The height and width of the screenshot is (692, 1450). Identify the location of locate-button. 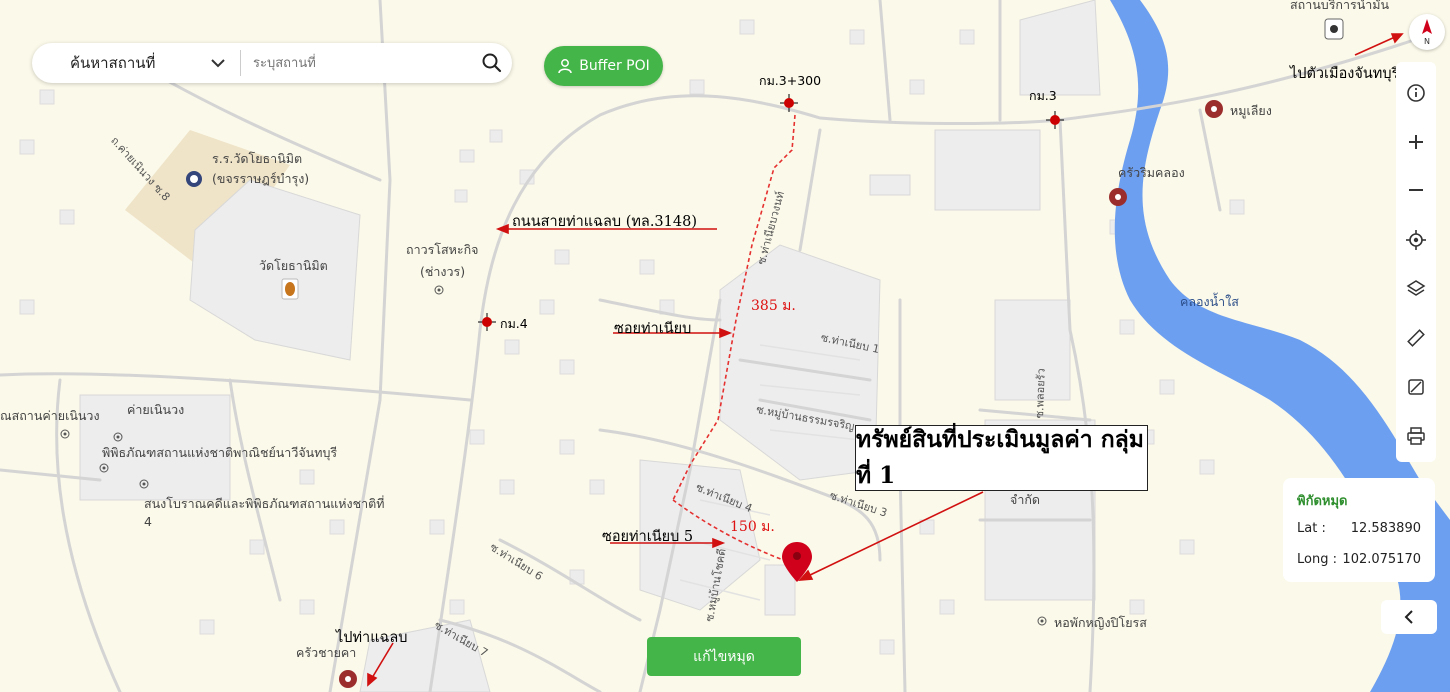
(1416, 240).